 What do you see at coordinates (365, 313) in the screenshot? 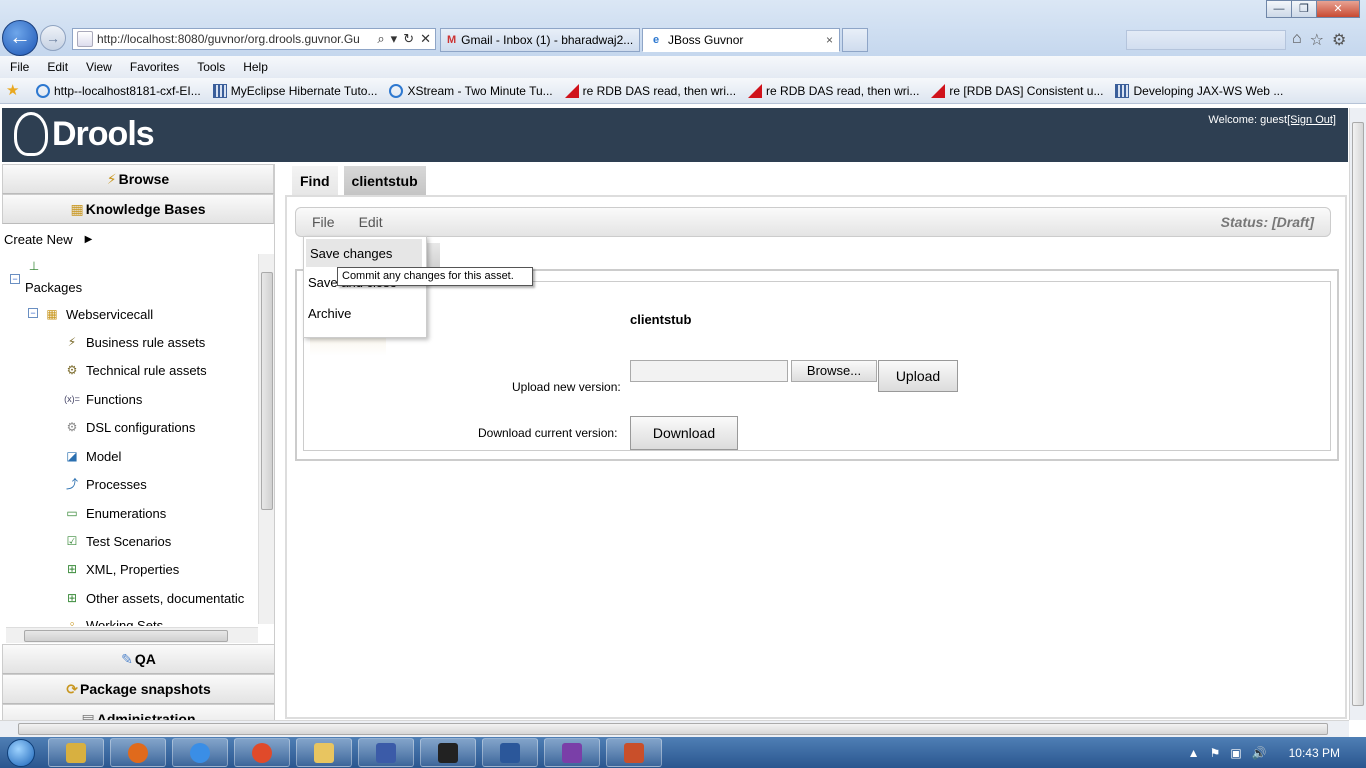
I see `menu-item-archive: Archive` at bounding box center [365, 313].